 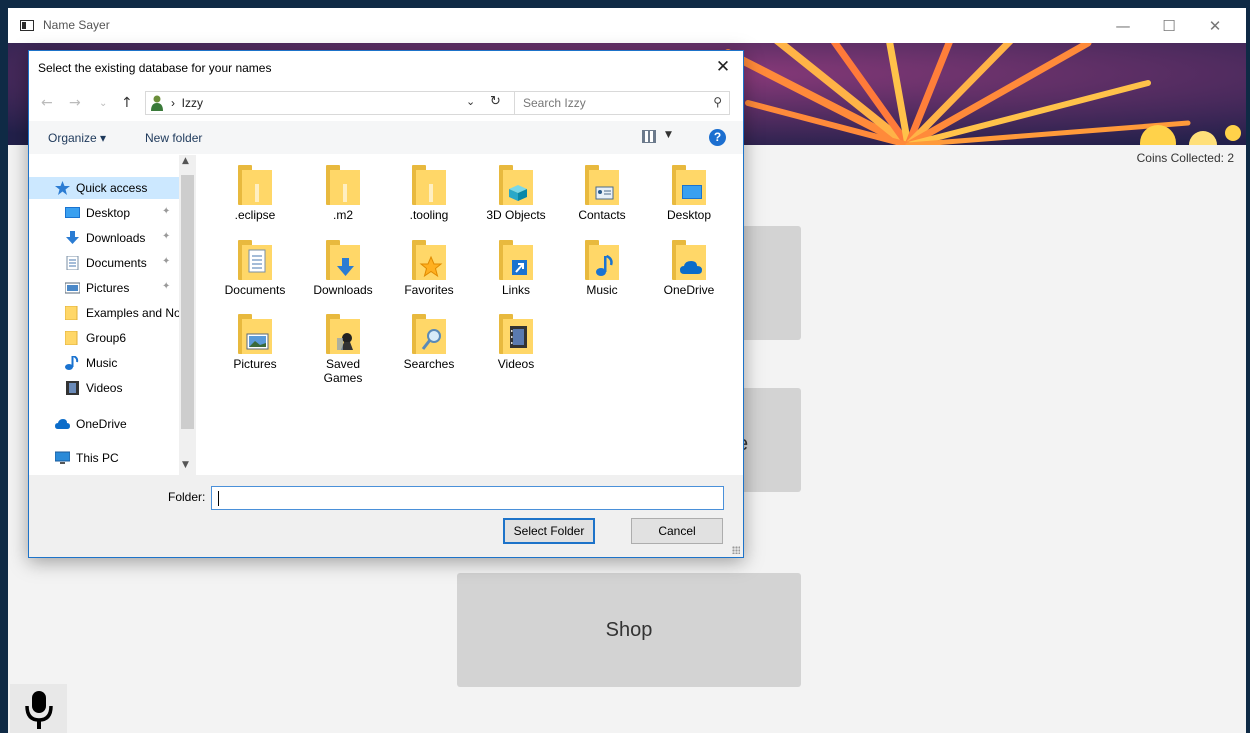 I want to click on star-icon, so click(x=62, y=188).